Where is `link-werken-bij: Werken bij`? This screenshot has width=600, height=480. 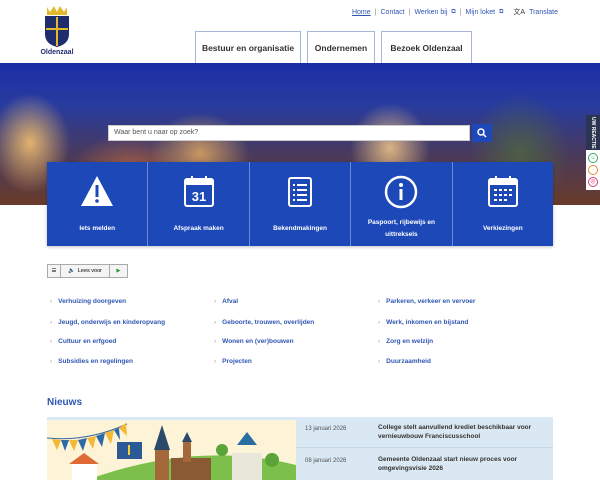 link-werken-bij: Werken bij is located at coordinates (430, 12).